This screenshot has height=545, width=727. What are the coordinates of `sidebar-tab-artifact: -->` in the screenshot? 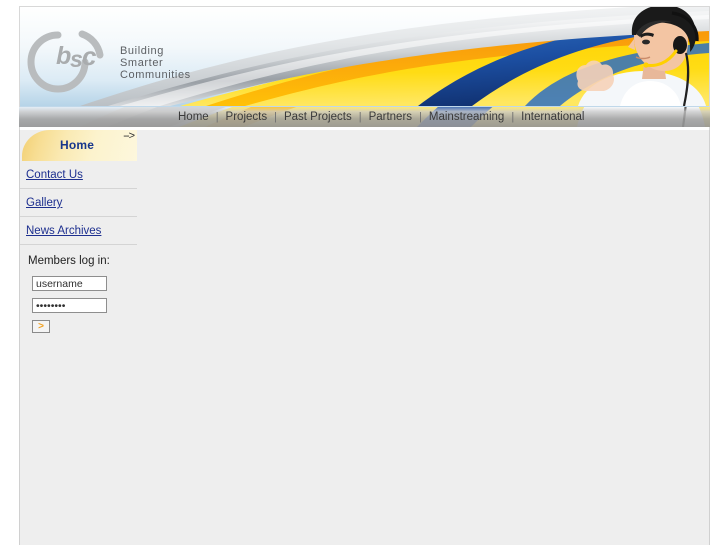 It's located at (129, 136).